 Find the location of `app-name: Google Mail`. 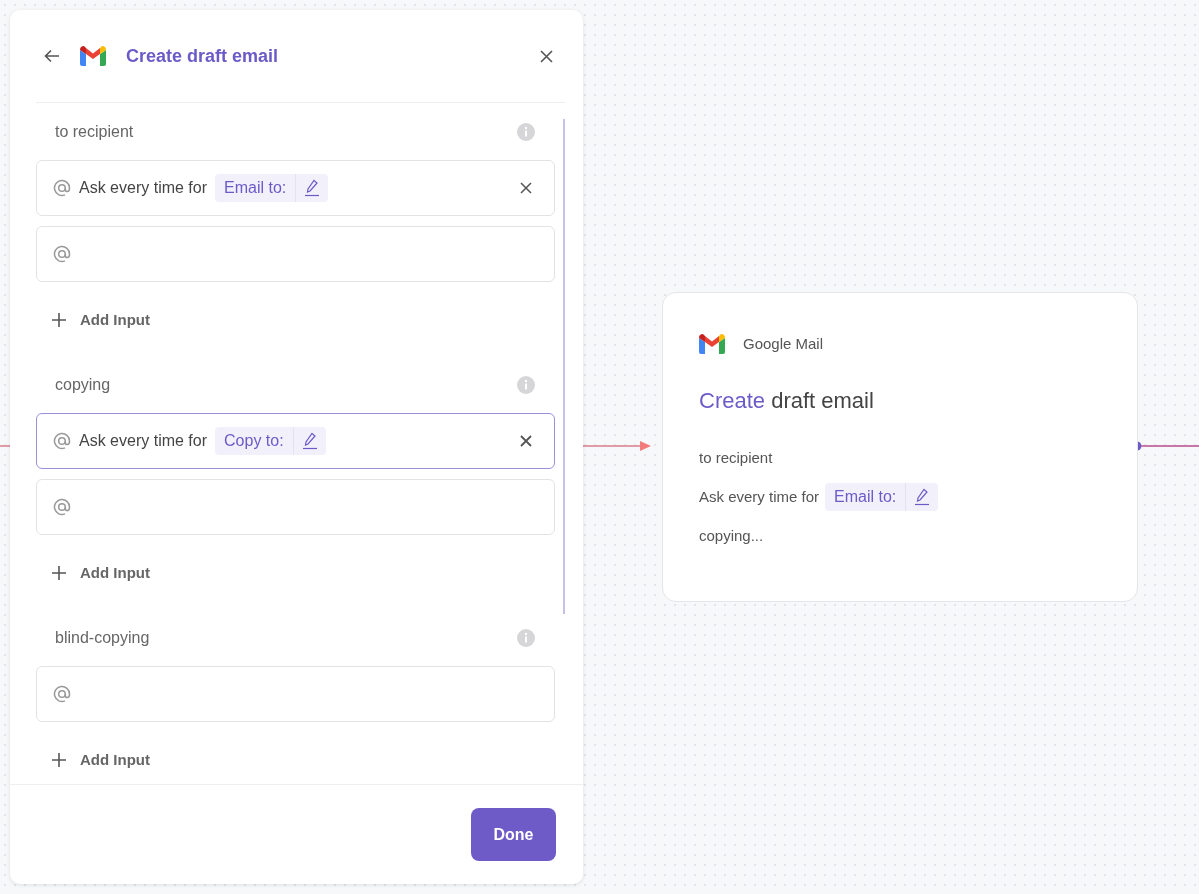

app-name: Google Mail is located at coordinates (783, 344).